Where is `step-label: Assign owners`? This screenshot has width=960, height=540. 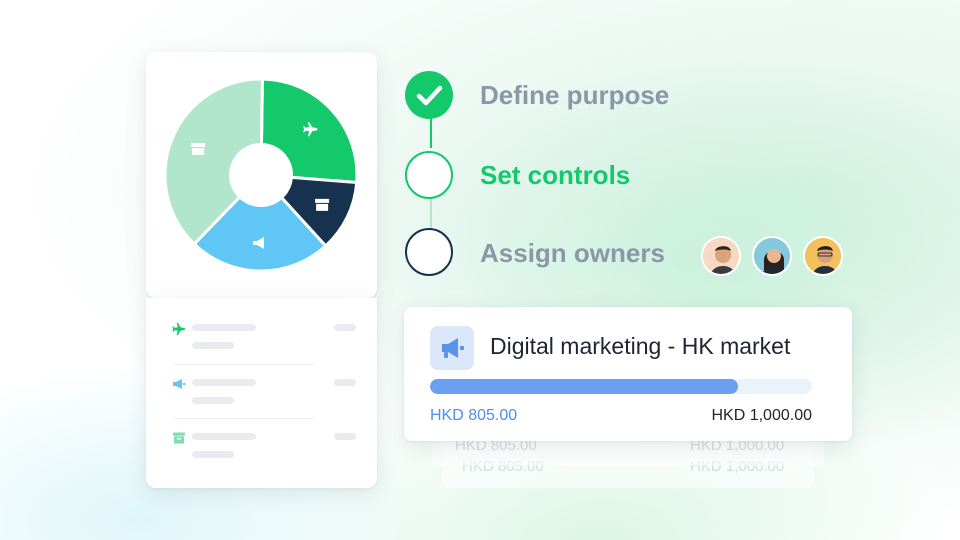
step-label: Assign owners is located at coordinates (572, 253).